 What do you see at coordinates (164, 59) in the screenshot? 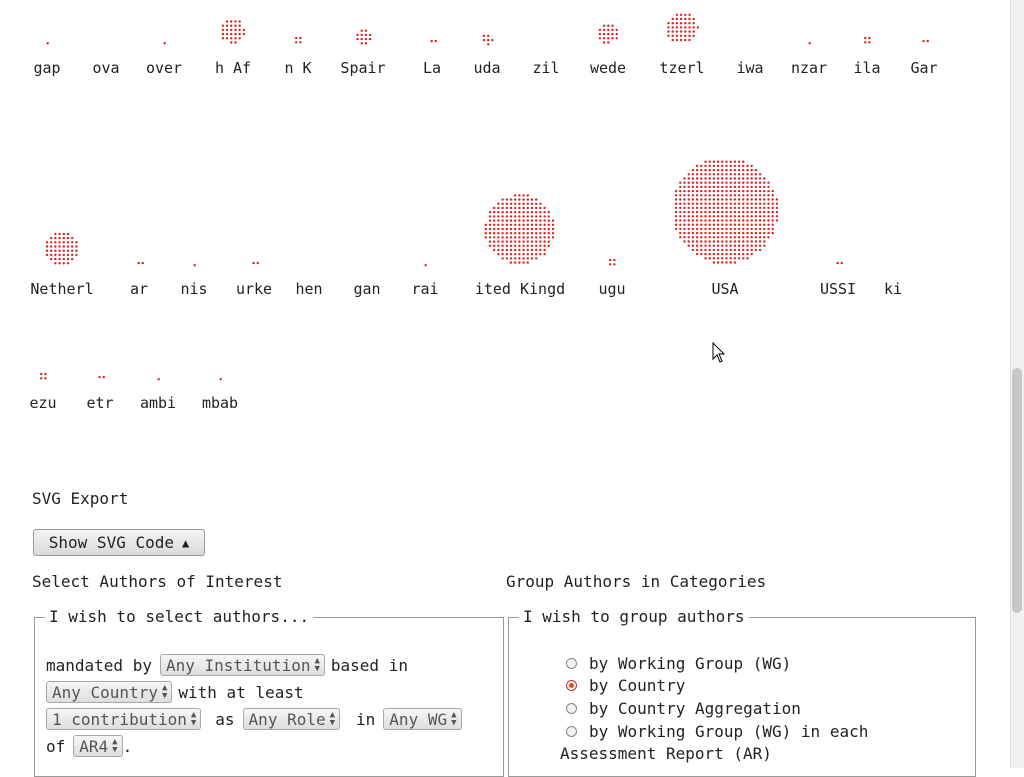
I see `country-cluster: over` at bounding box center [164, 59].